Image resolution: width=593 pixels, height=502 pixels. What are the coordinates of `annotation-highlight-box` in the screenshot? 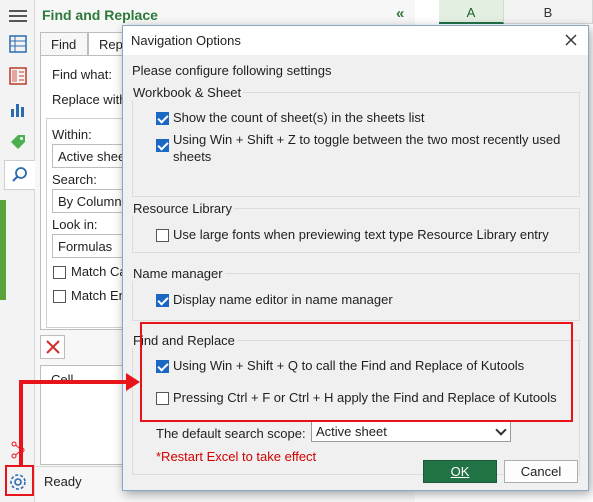 It's located at (356, 372).